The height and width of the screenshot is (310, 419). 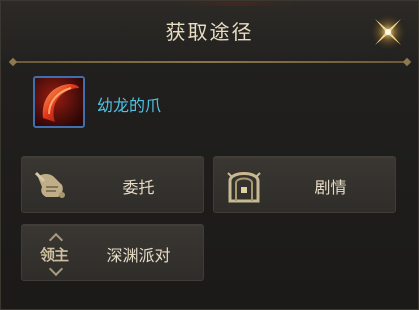 I want to click on dragon-claw-icon, so click(x=59, y=102).